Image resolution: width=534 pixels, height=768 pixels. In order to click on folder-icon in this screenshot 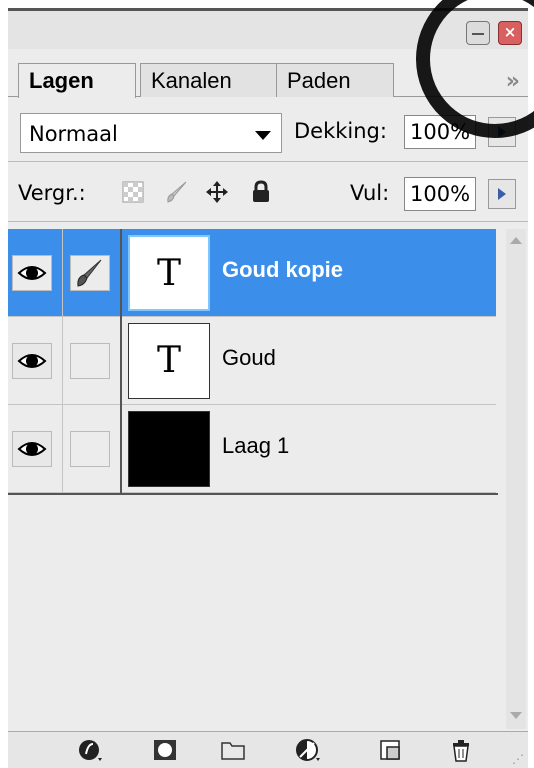, I will do `click(233, 750)`.